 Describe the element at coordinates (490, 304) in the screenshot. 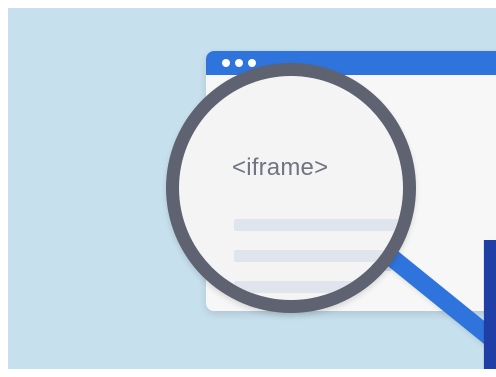

I see `dark-blue-corner-shape` at that location.